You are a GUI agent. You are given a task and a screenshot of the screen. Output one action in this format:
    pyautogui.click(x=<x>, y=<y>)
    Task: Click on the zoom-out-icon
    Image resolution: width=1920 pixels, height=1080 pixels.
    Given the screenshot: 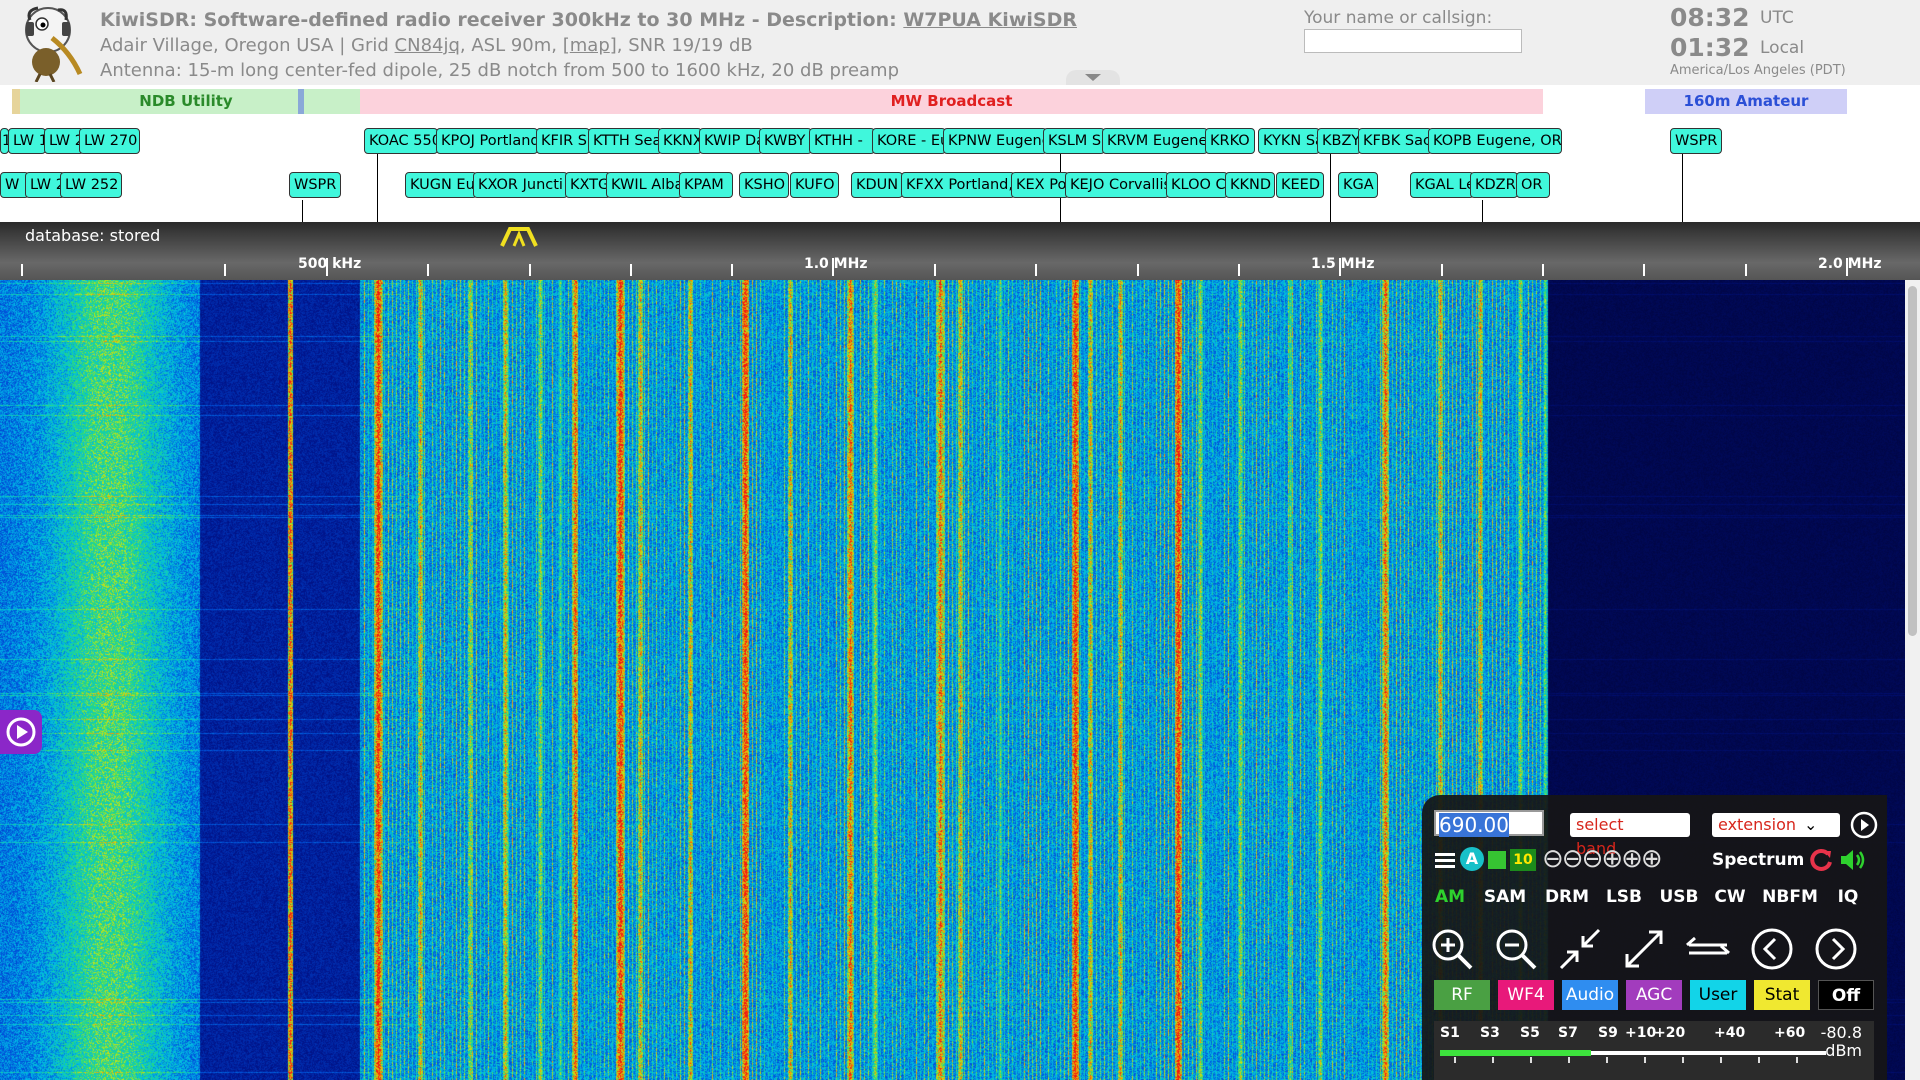 What is the action you would take?
    pyautogui.click(x=1516, y=949)
    